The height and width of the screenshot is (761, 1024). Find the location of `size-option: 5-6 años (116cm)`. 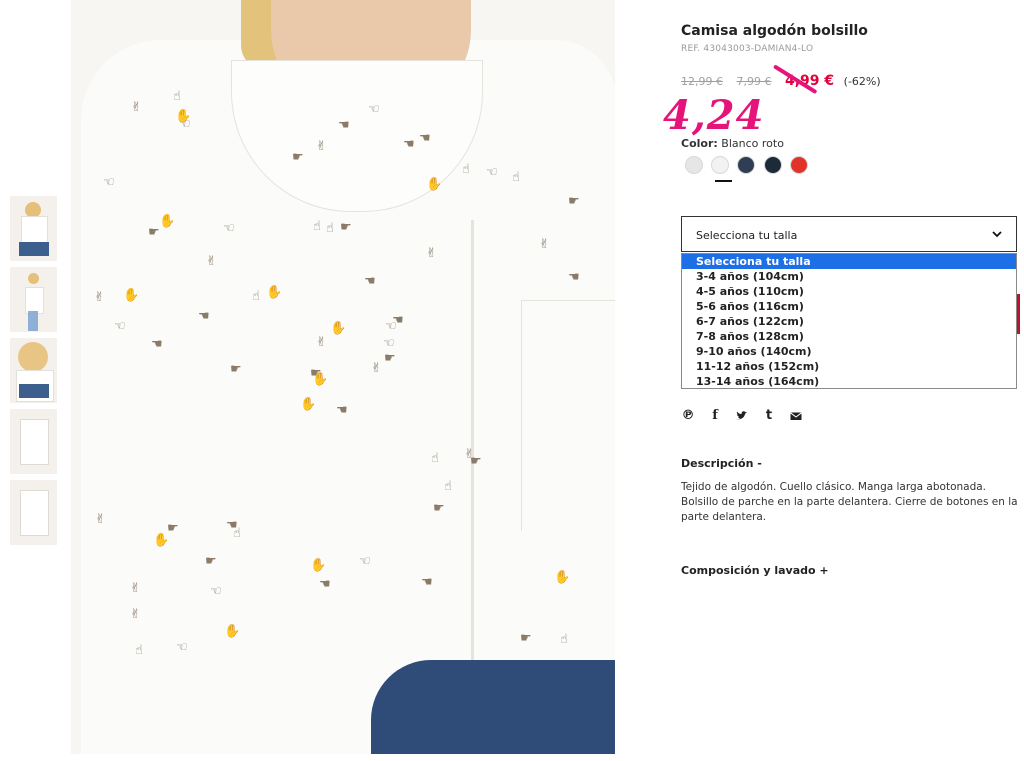

size-option: 5-6 años (116cm) is located at coordinates (849, 306).